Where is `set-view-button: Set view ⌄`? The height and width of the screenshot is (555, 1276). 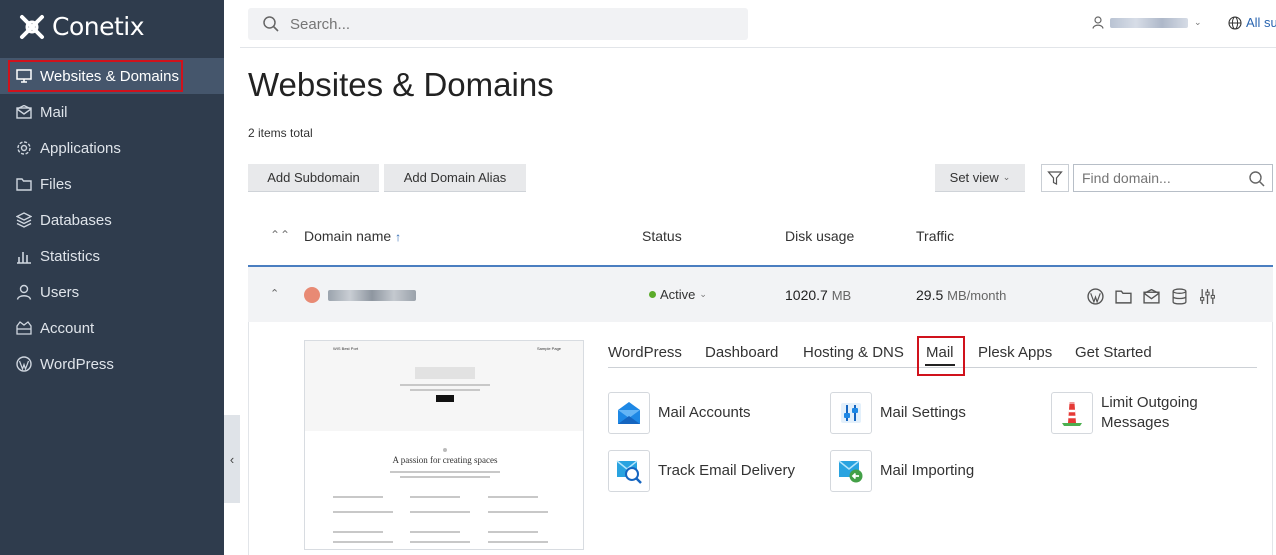 set-view-button: Set view ⌄ is located at coordinates (980, 178).